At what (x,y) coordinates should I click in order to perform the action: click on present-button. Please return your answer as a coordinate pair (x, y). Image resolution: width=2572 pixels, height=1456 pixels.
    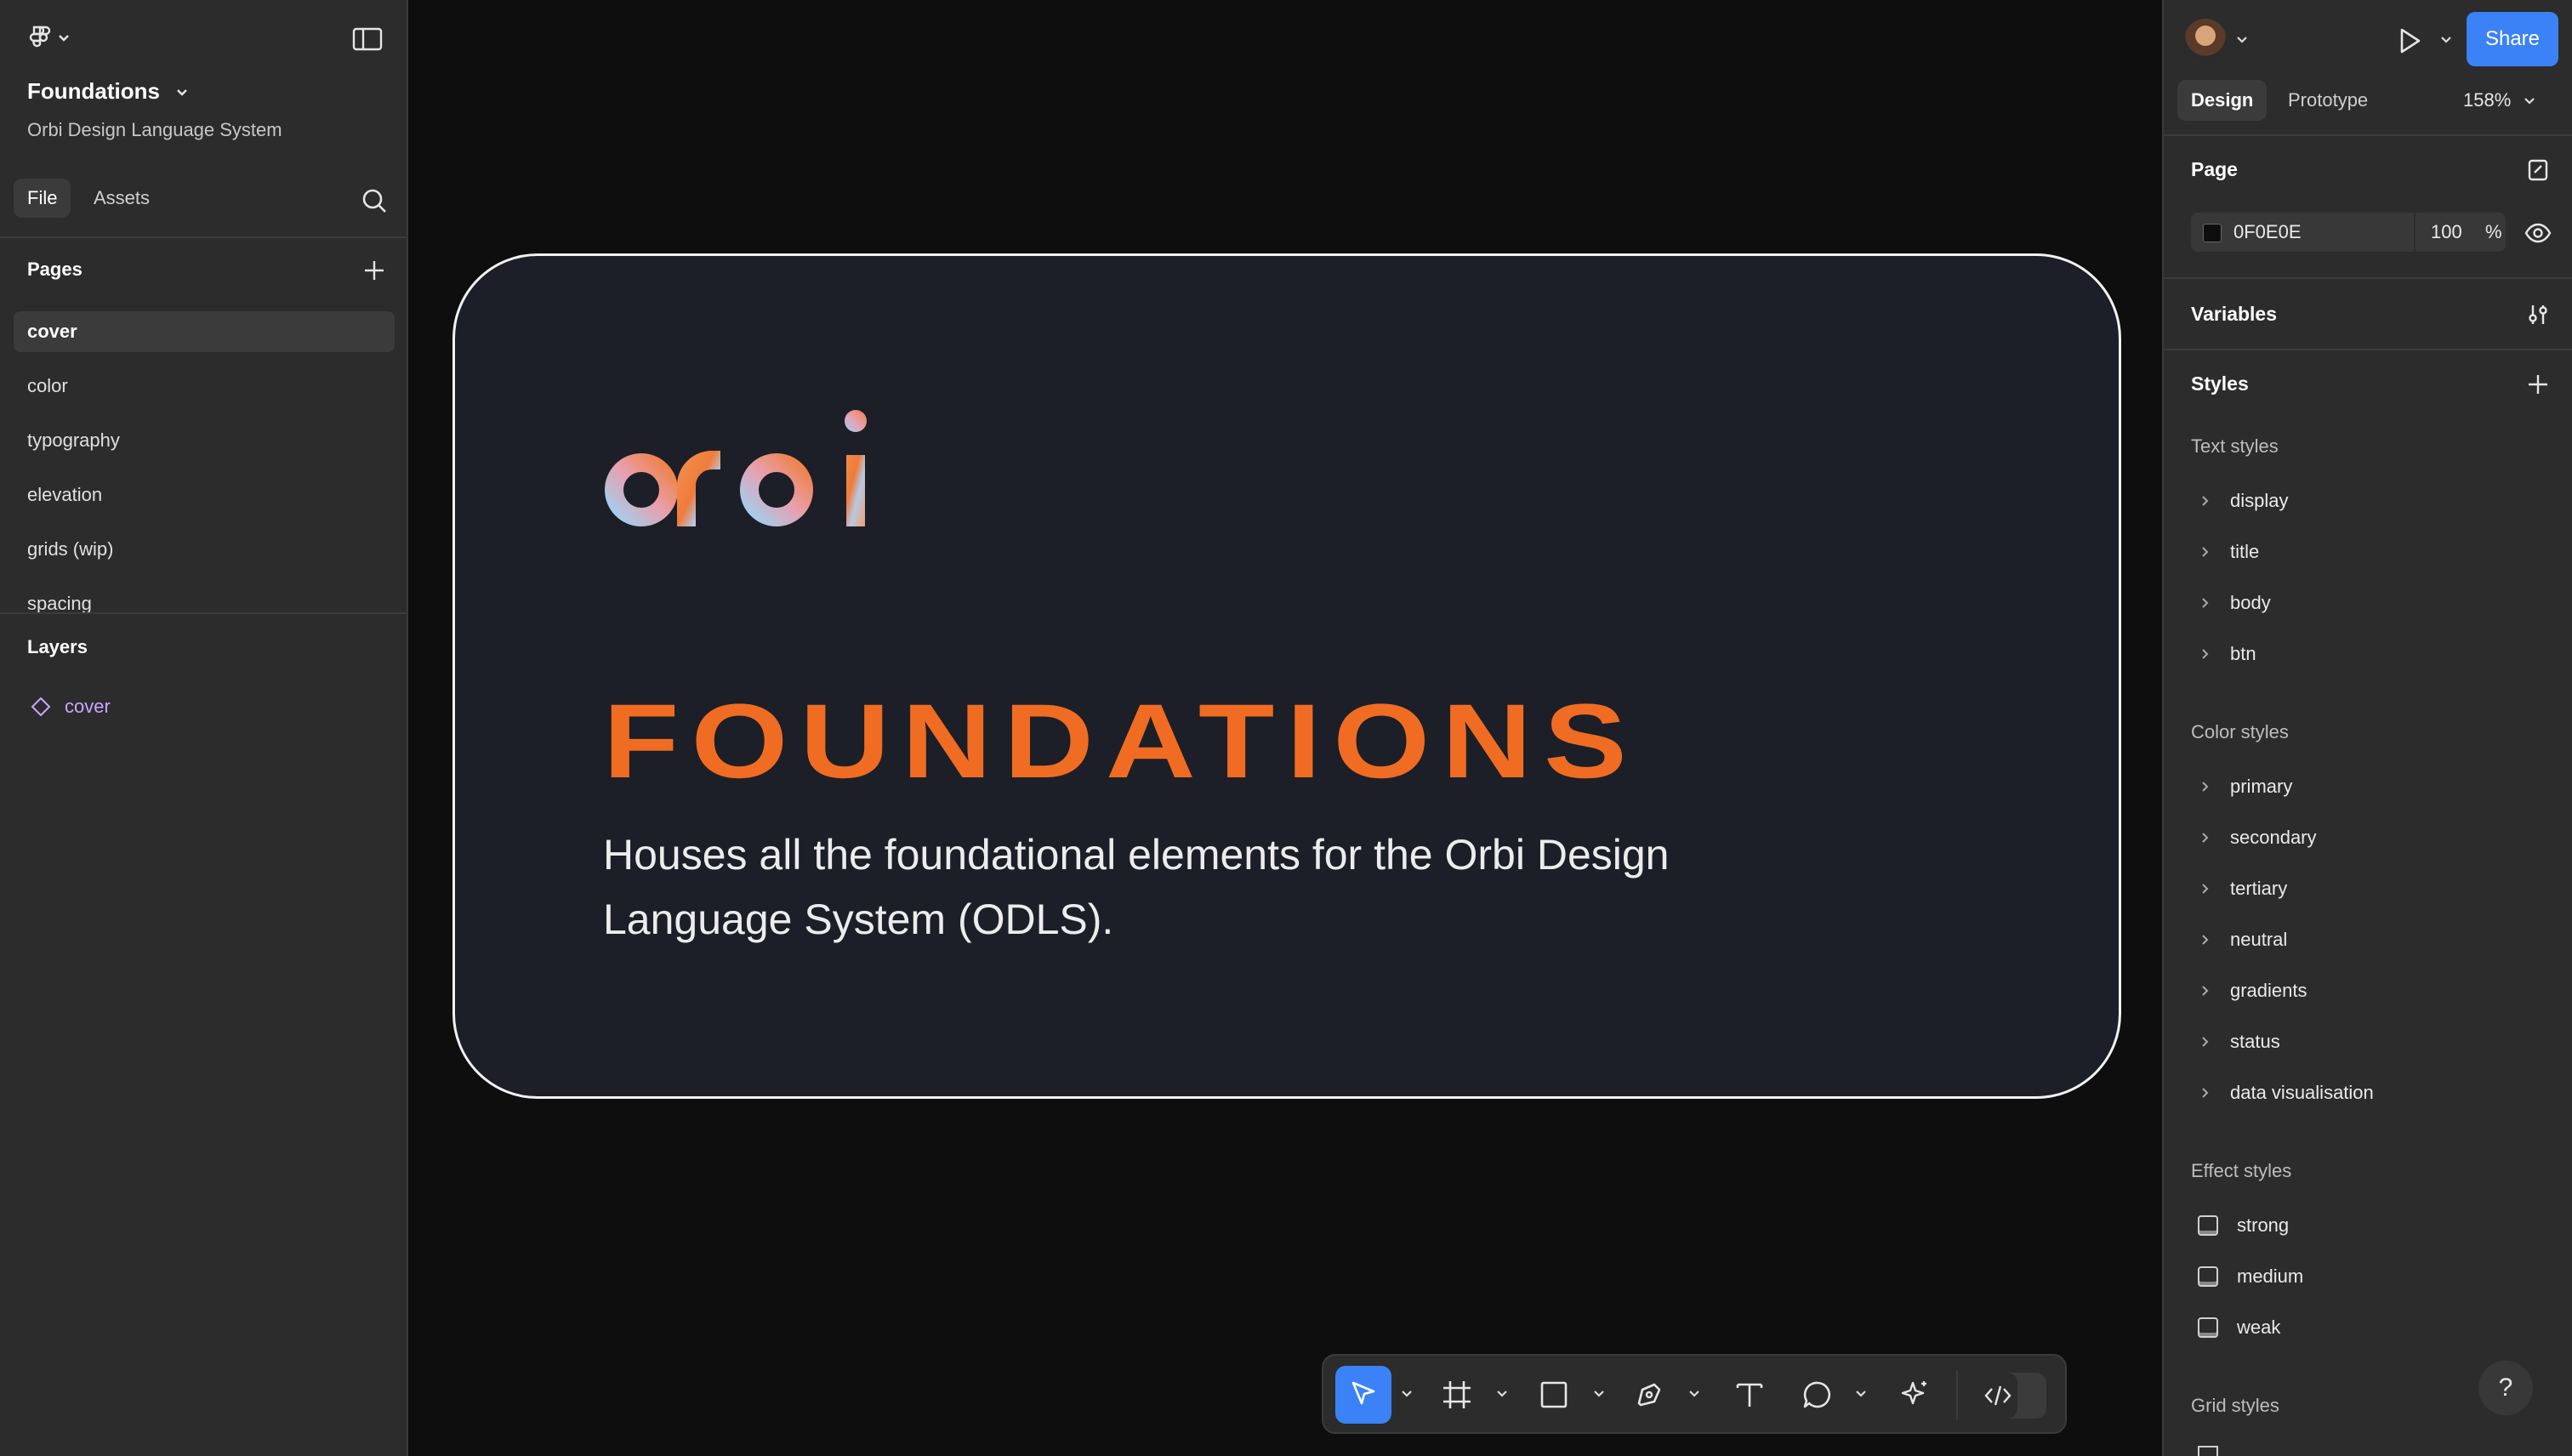
    Looking at the image, I should click on (2409, 41).